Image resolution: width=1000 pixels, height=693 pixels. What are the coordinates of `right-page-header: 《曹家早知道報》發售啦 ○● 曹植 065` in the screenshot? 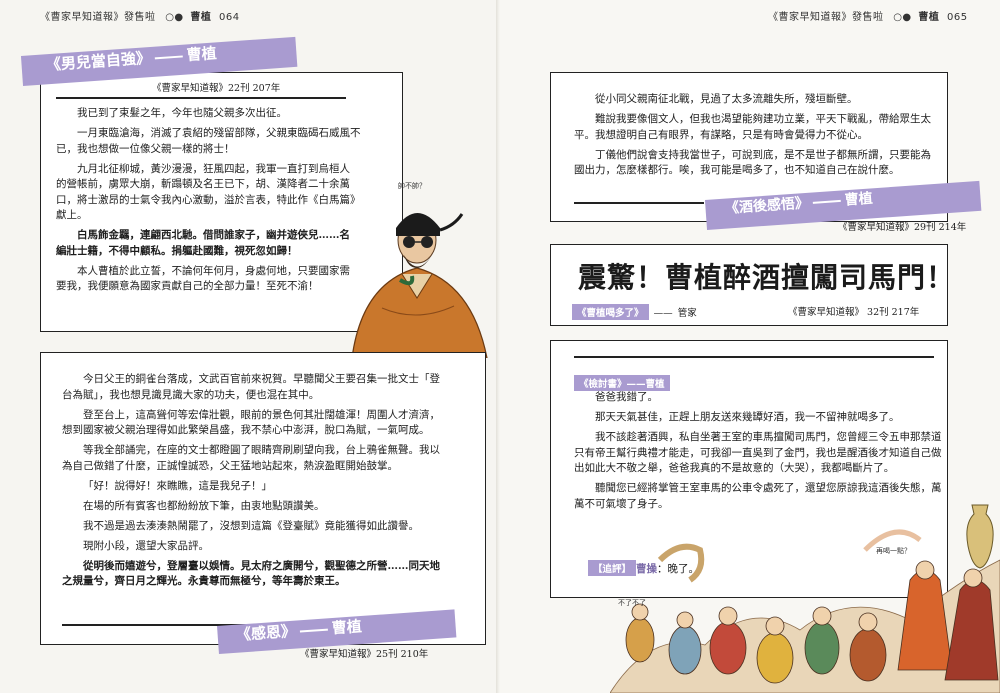 It's located at (868, 15).